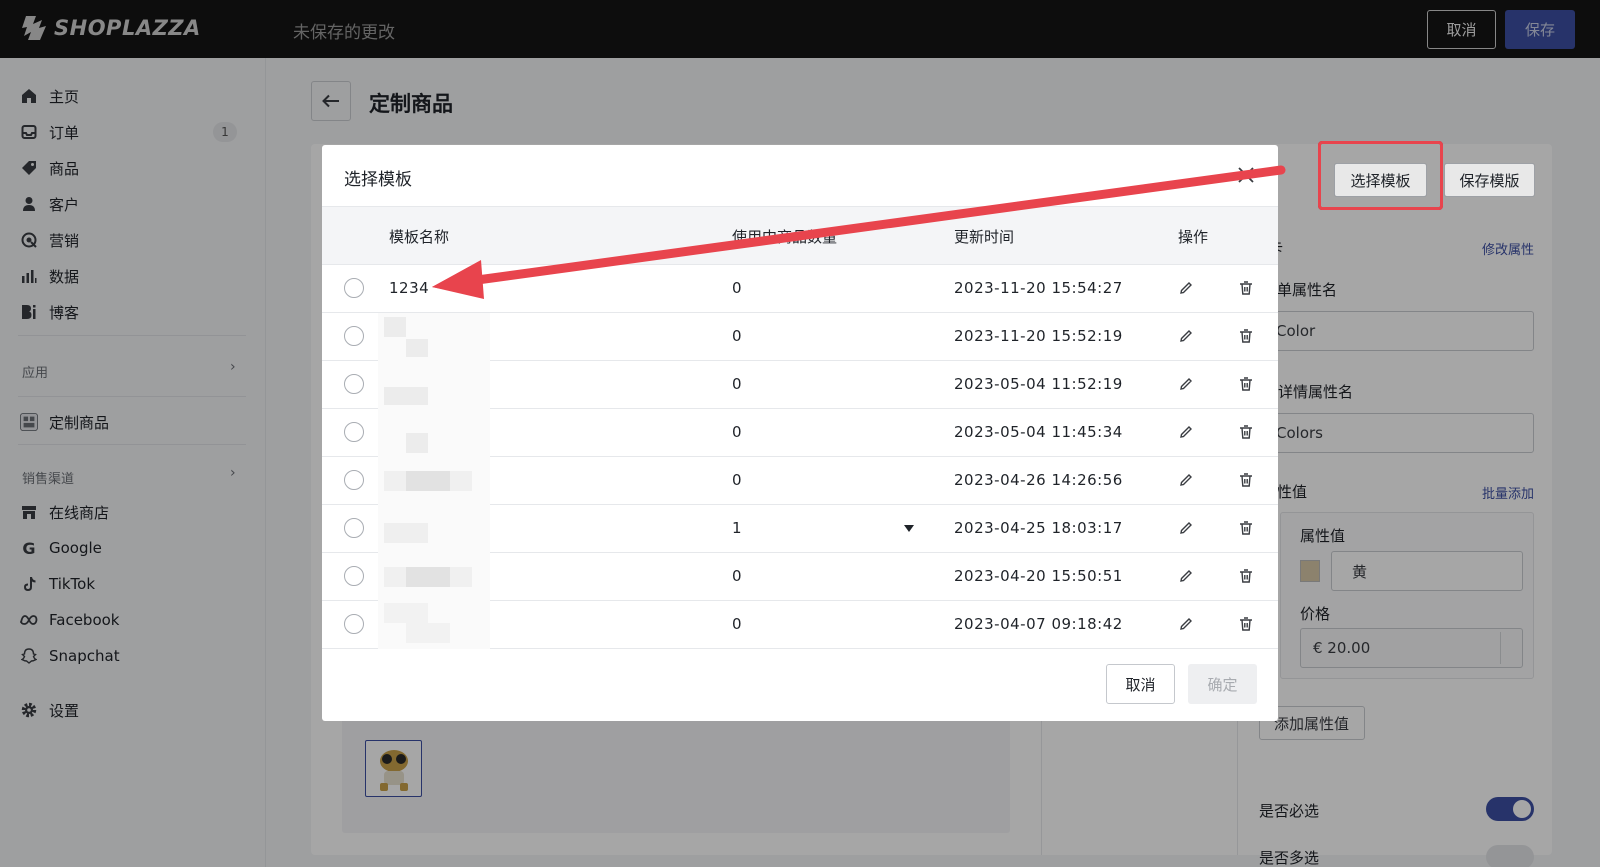 The image size is (1600, 867). I want to click on annotation-highlight-box, so click(1380, 175).